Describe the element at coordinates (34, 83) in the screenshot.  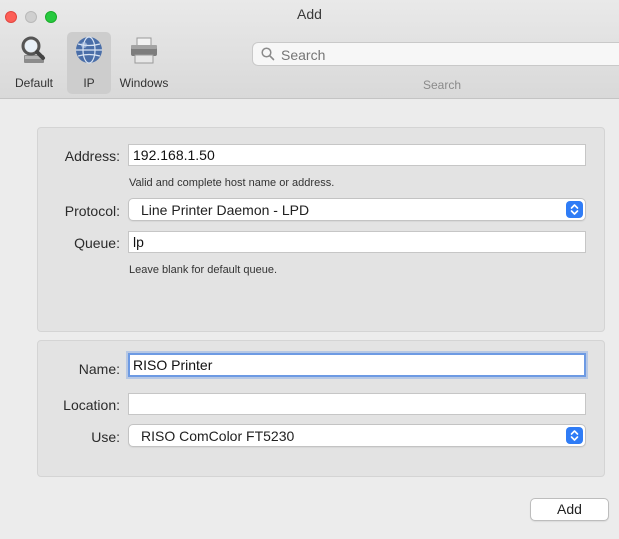
I see `toolbar-item-label: Default` at that location.